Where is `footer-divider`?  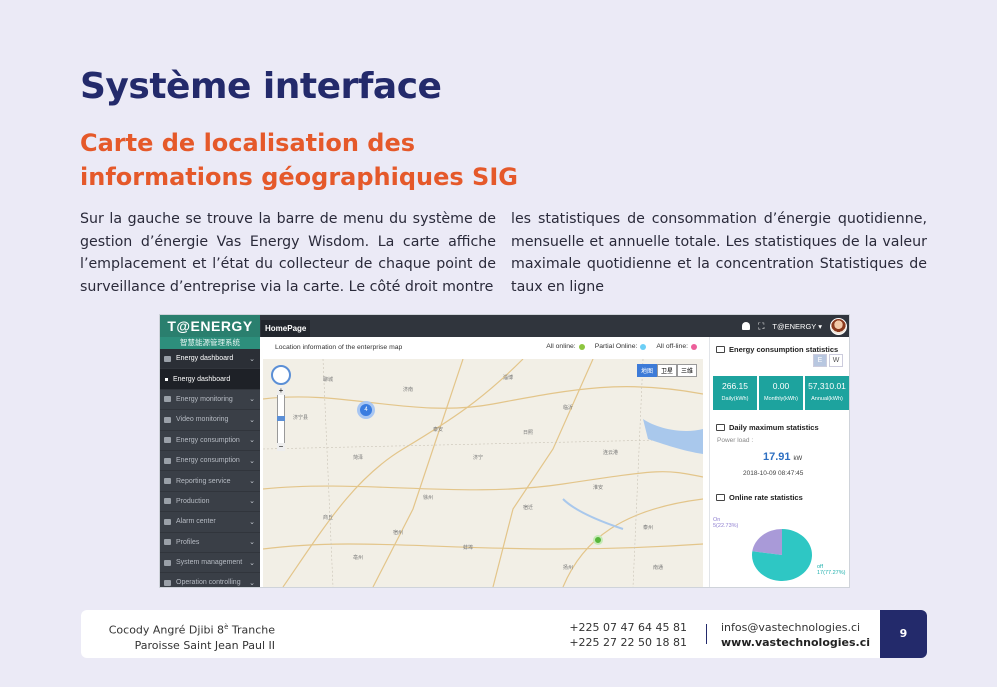
footer-divider is located at coordinates (706, 634).